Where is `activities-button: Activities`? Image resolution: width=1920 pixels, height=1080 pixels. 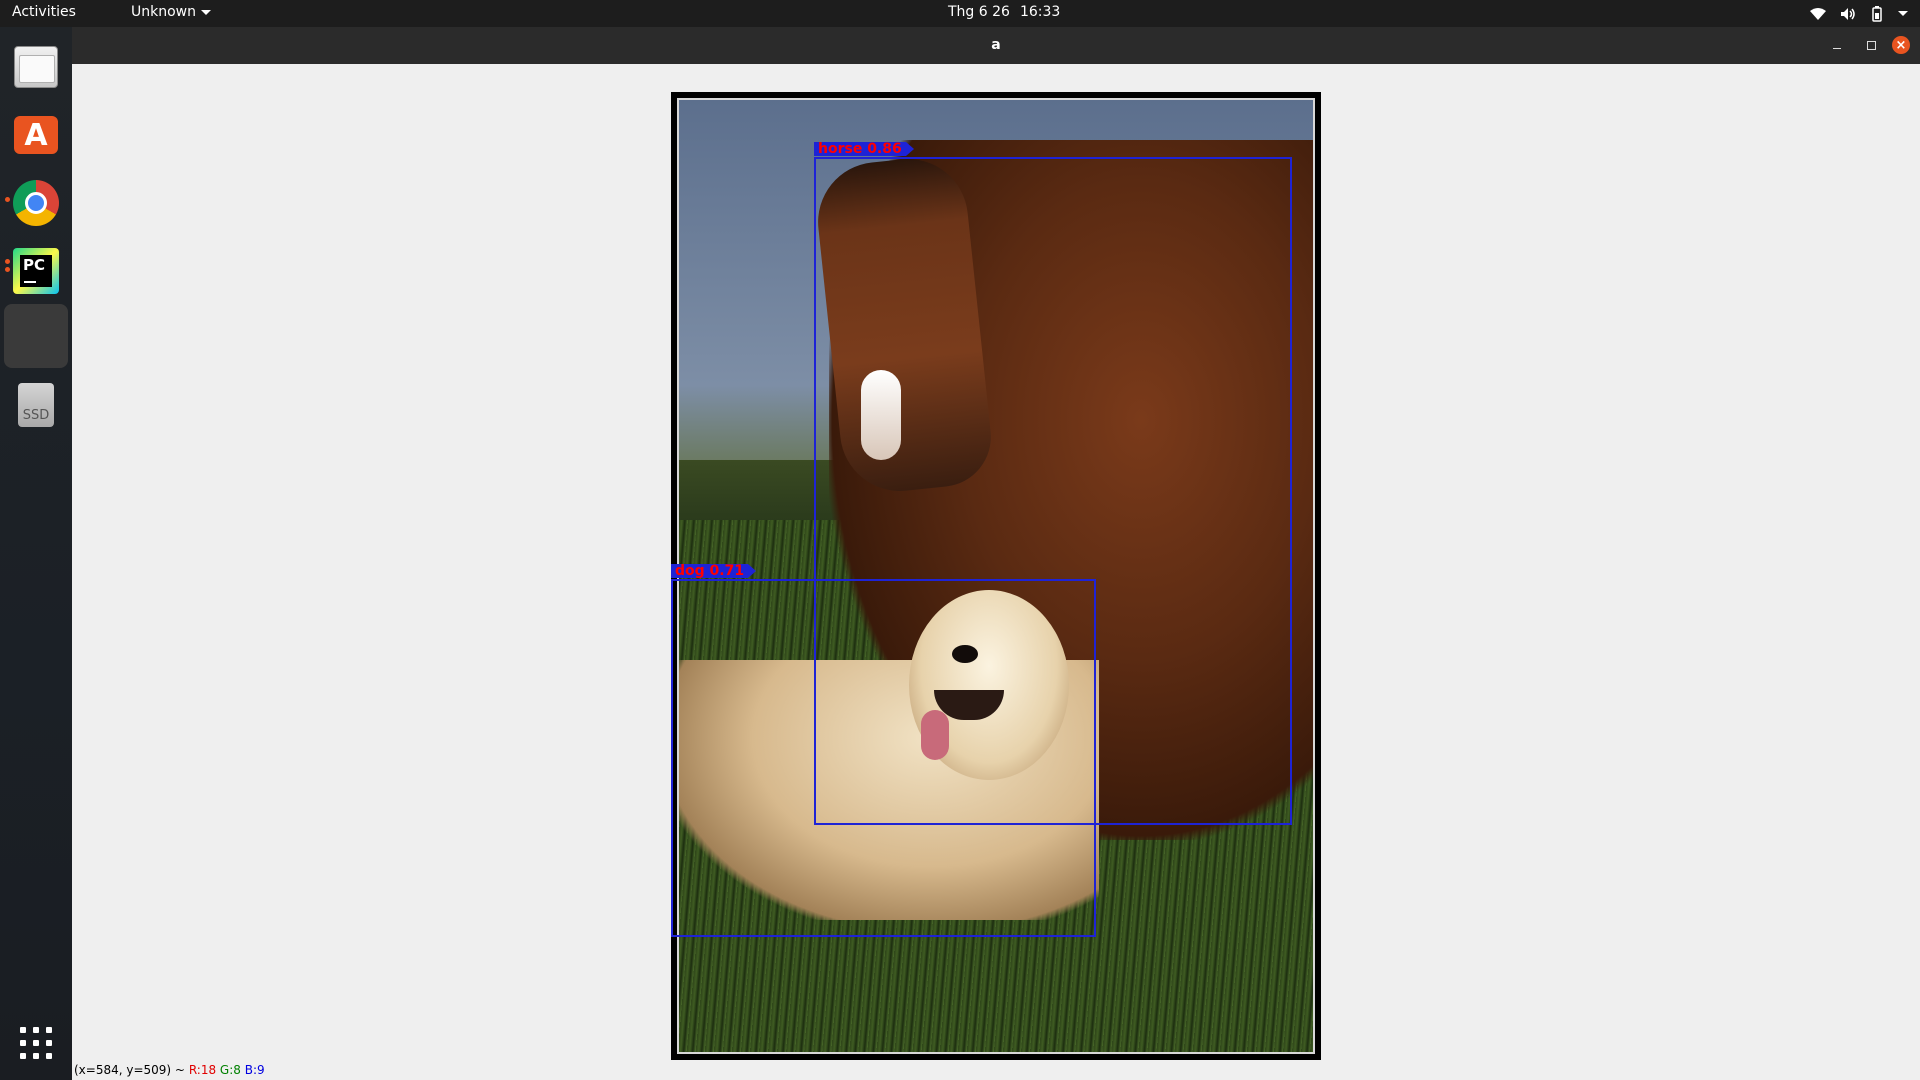 activities-button: Activities is located at coordinates (44, 12).